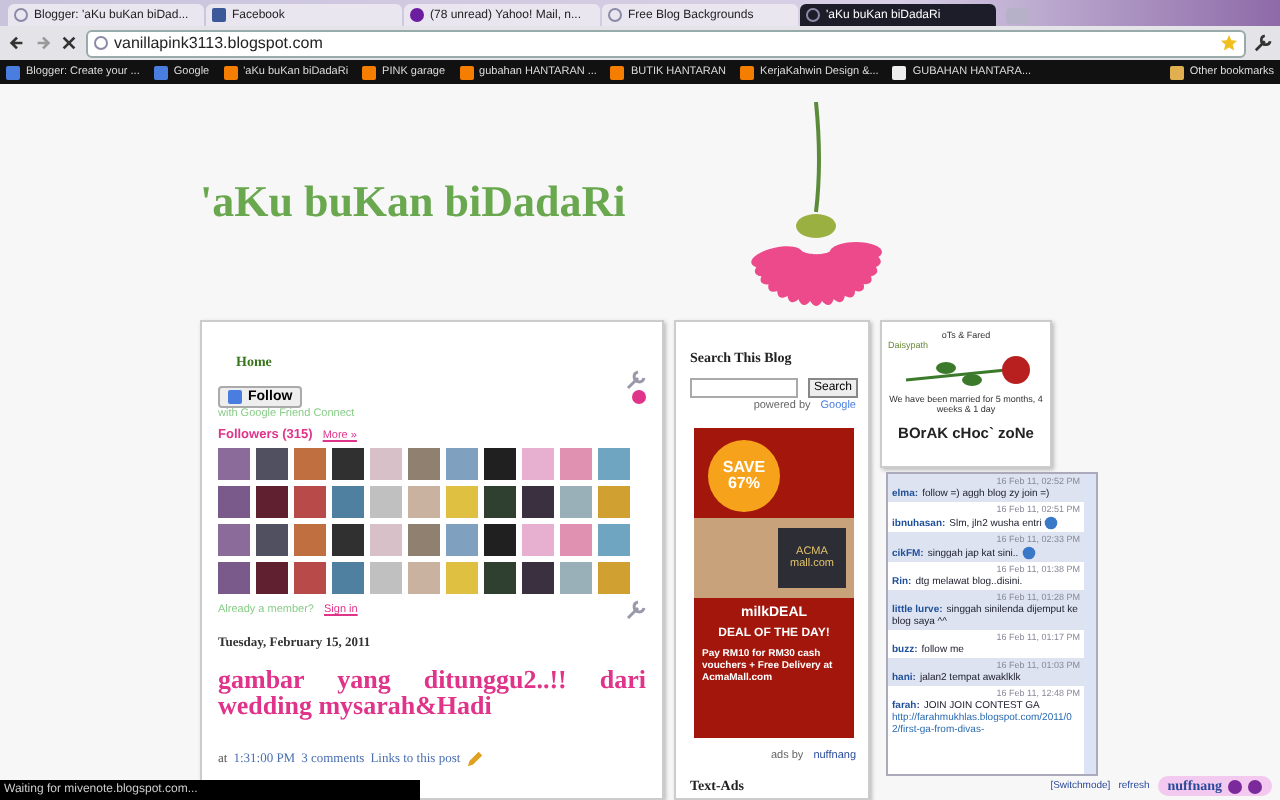 This screenshot has width=1280, height=800. Describe the element at coordinates (1018, 16) in the screenshot. I see `new-tab-button` at that location.